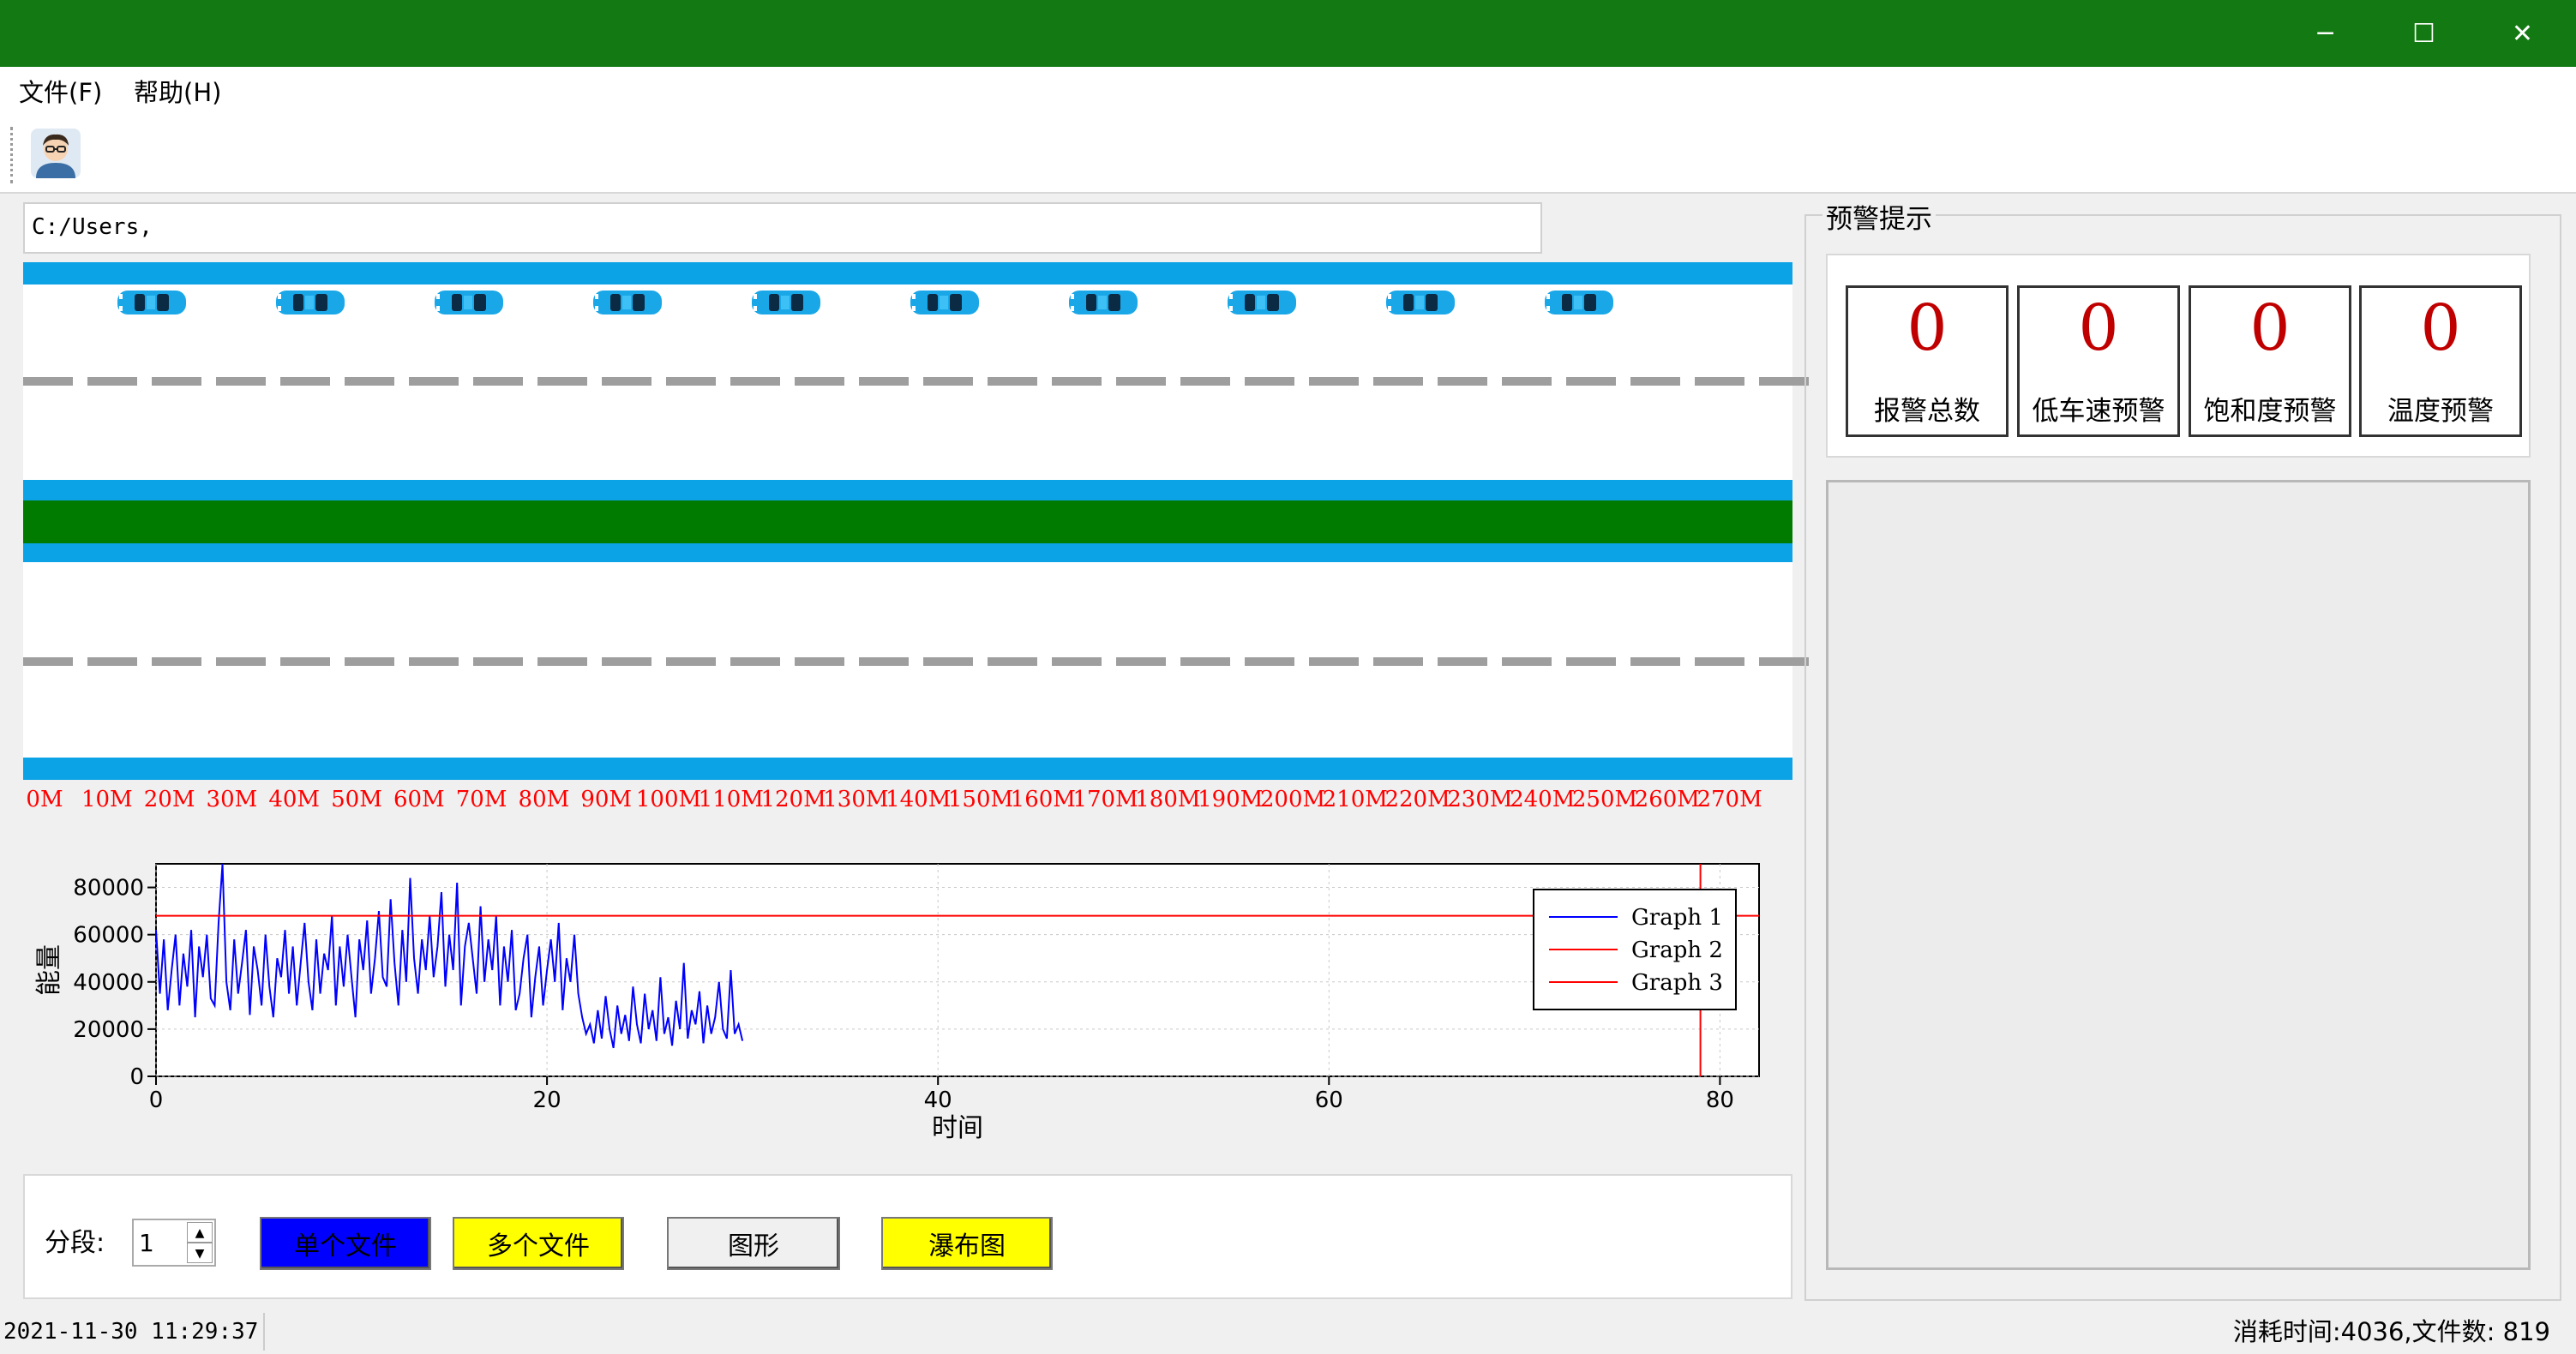 The image size is (2576, 1354). What do you see at coordinates (1105, 799) in the screenshot?
I see `distance-label: 170M` at bounding box center [1105, 799].